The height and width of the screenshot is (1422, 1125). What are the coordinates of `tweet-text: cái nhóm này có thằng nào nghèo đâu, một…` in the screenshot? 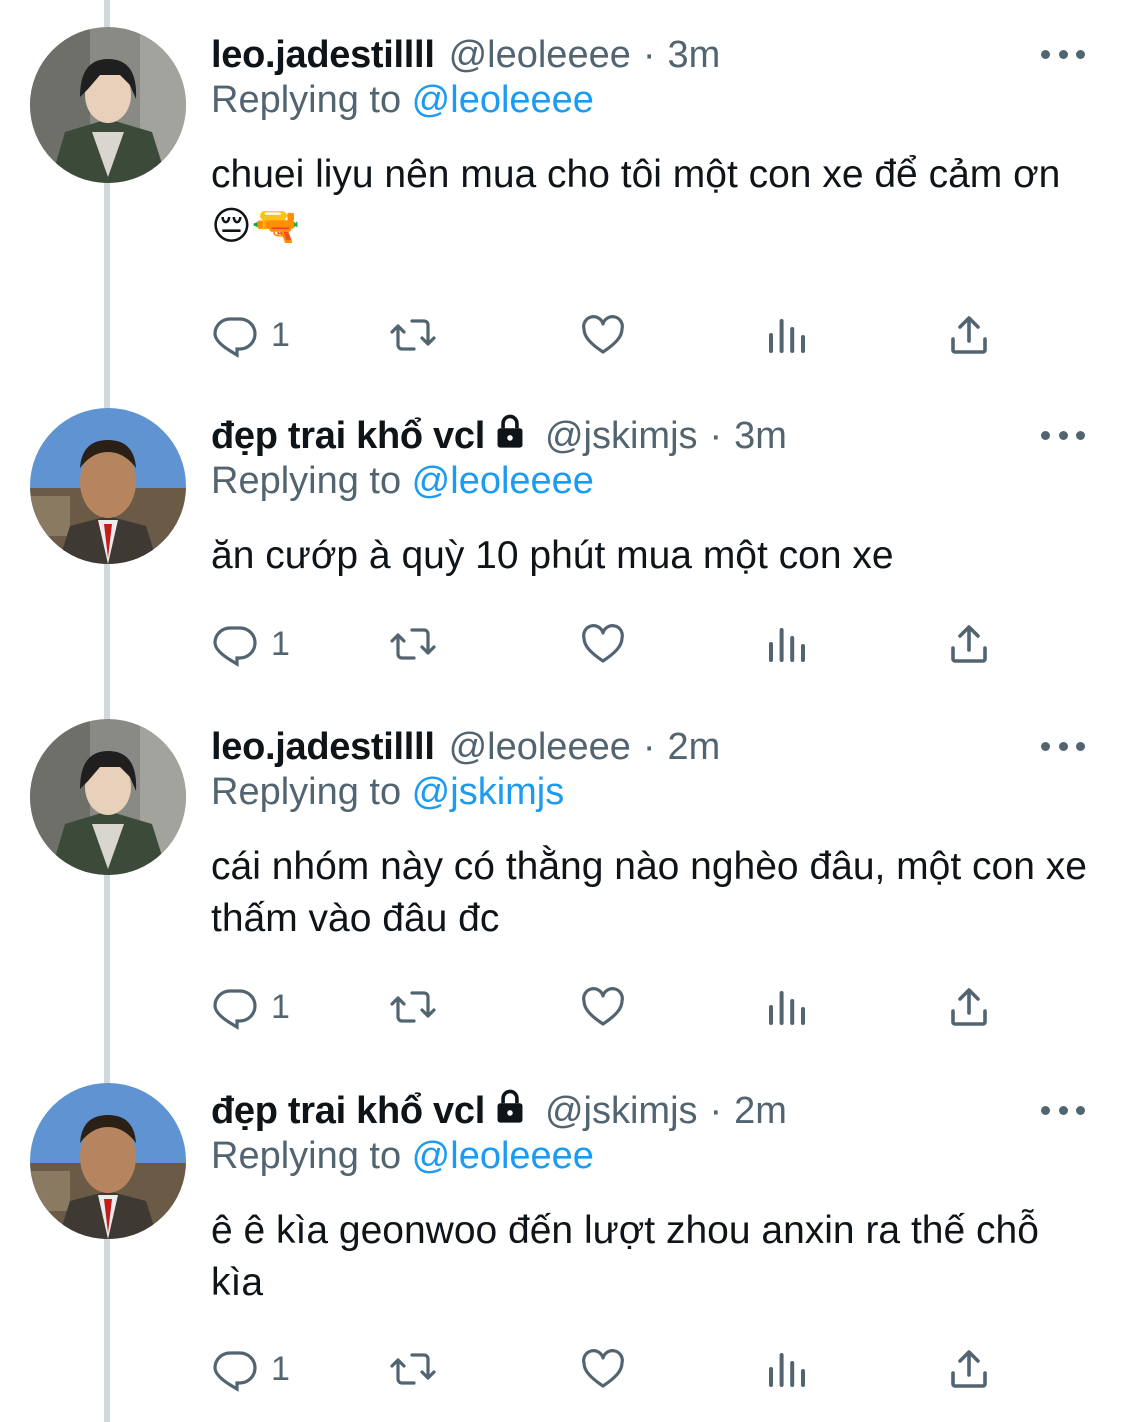 It's located at (649, 892).